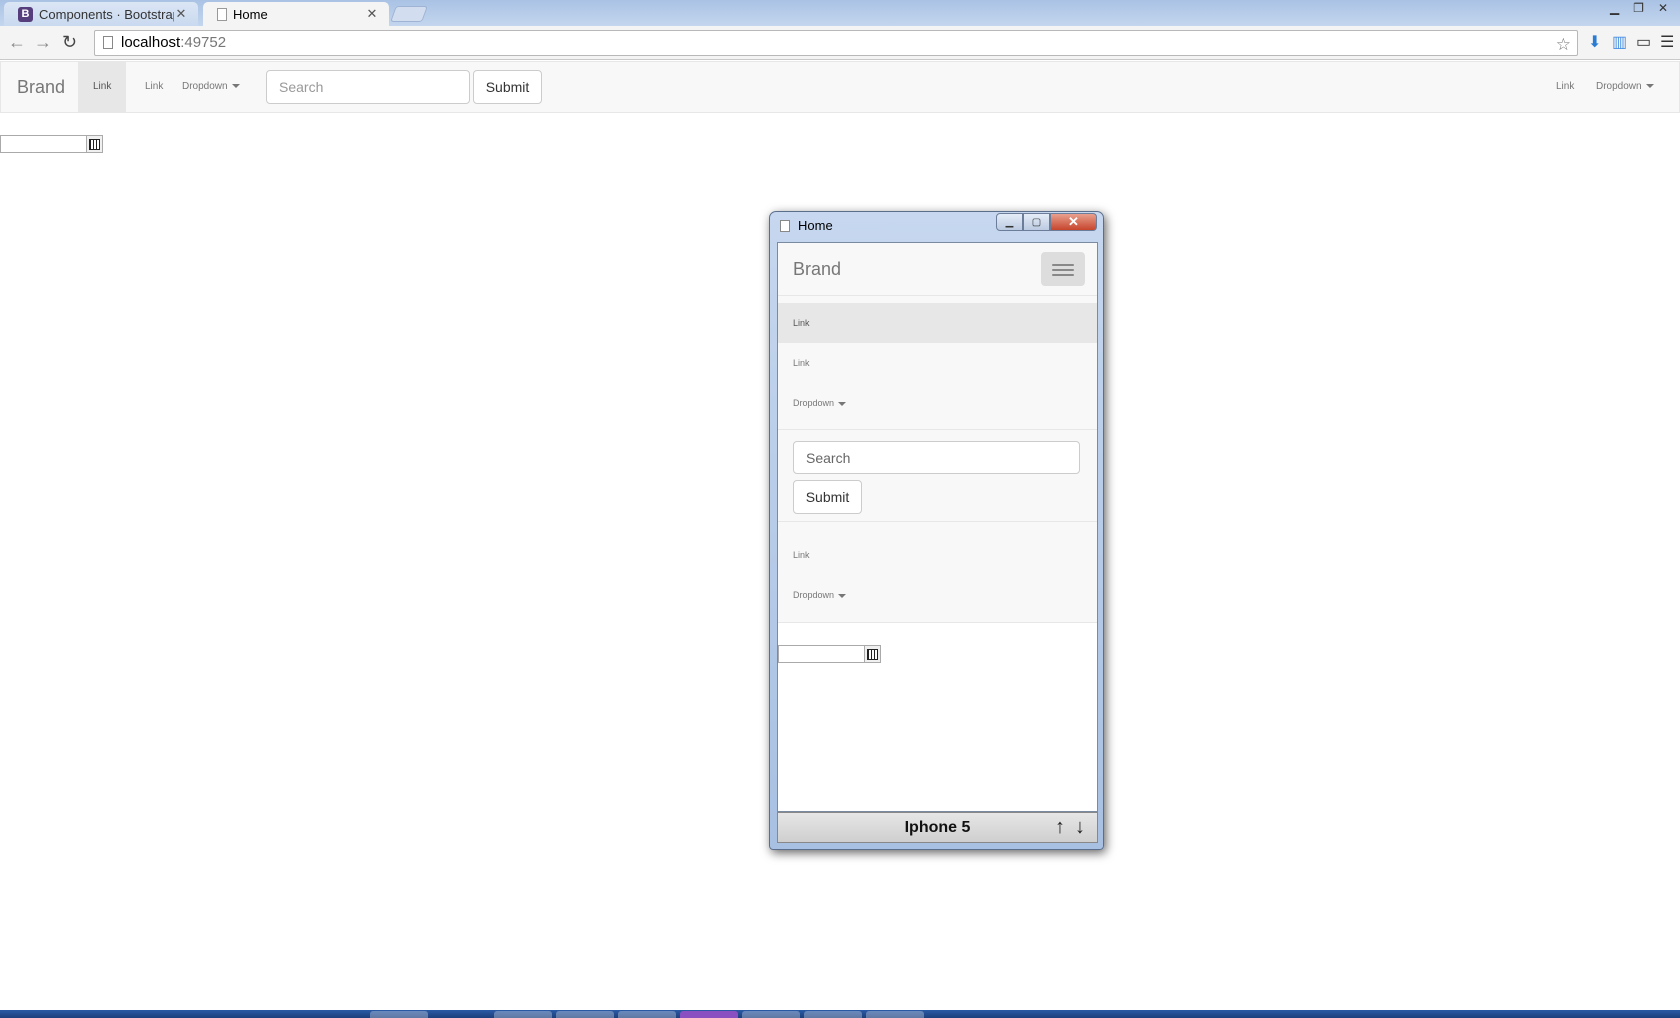 The image size is (1680, 1018). I want to click on tab-label: Components · Bootstrap, so click(106, 14).